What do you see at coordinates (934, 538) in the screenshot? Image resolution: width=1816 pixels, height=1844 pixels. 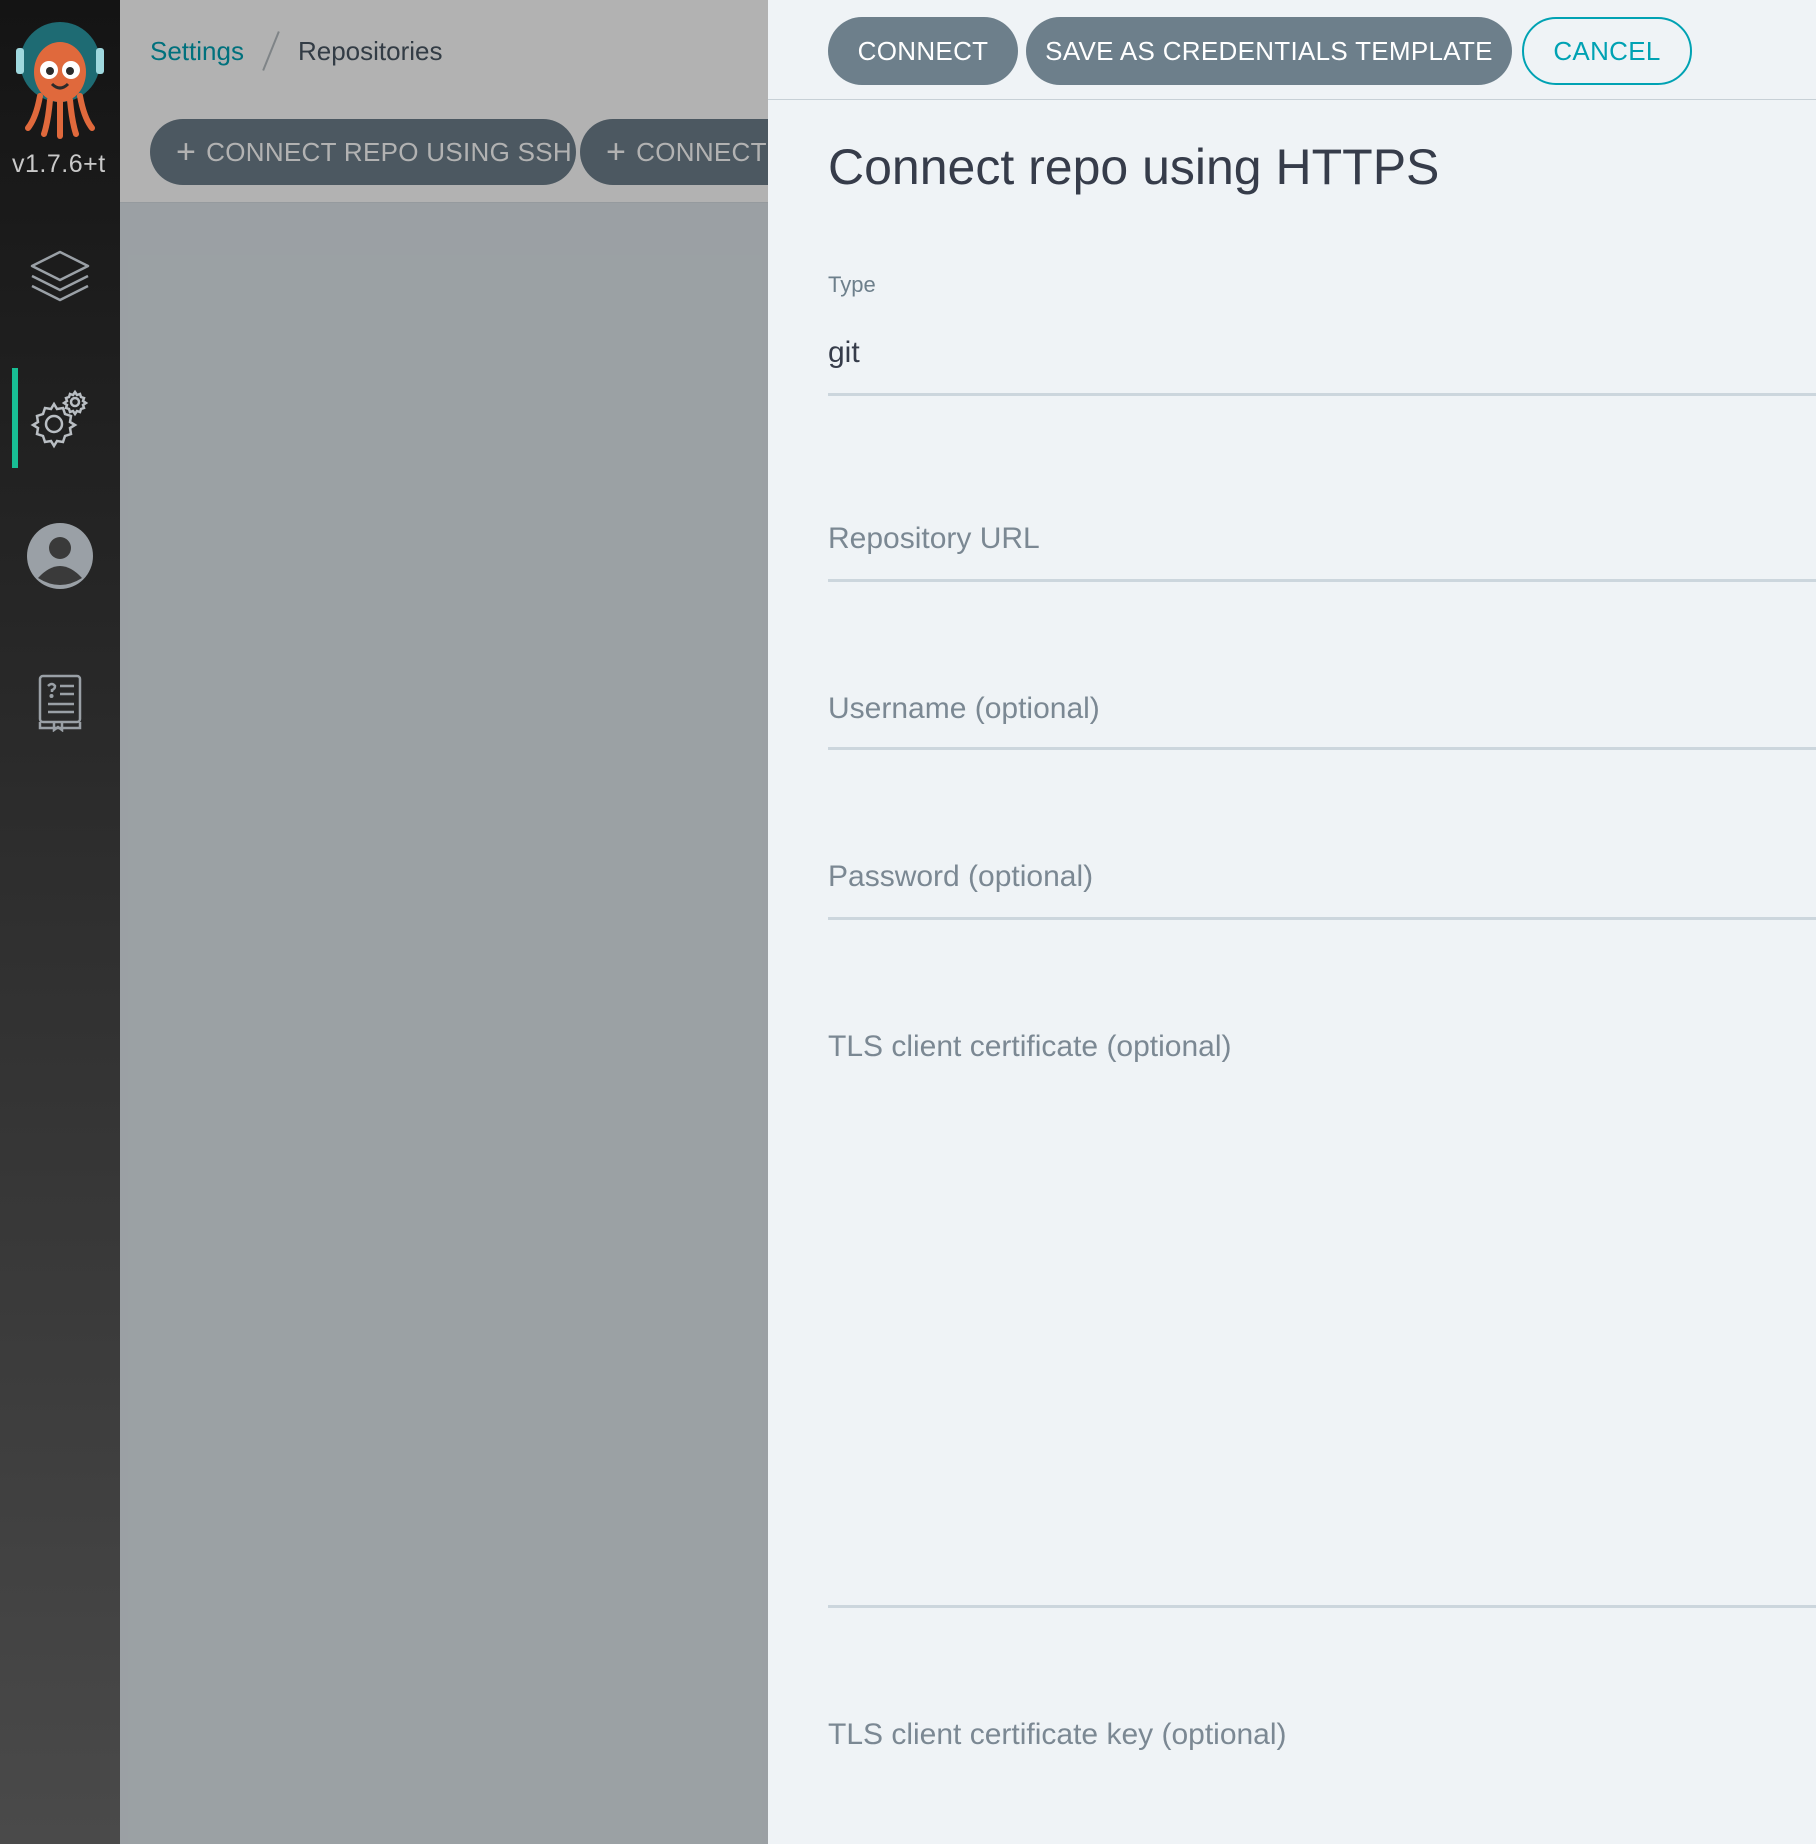 I see `repository-url-placeholder: Repository URL` at bounding box center [934, 538].